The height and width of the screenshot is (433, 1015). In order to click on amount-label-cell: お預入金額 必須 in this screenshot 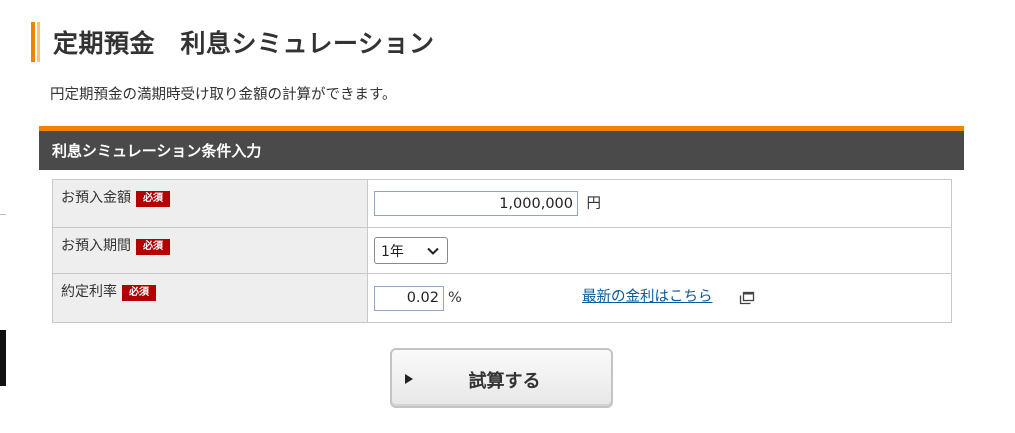, I will do `click(210, 203)`.